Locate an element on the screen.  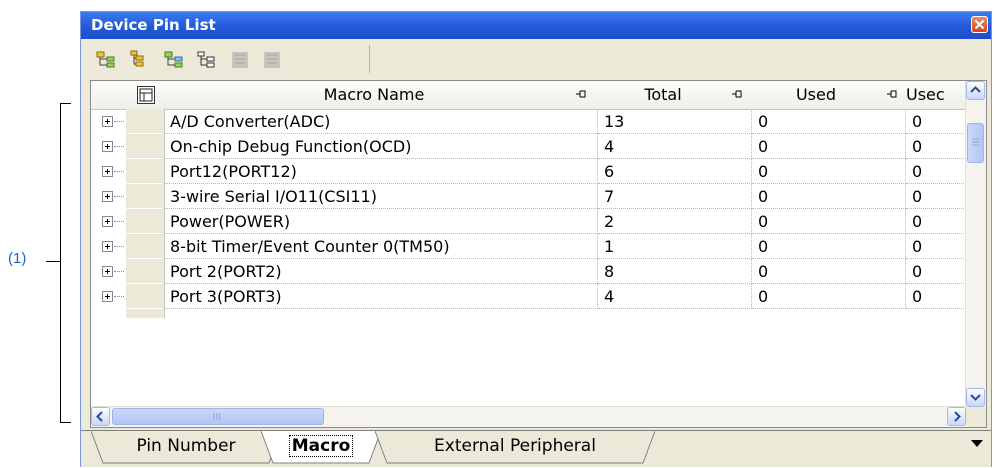
macro-name-cell: 8-bit Timer/Event Counter 0(TM50) is located at coordinates (381, 246).